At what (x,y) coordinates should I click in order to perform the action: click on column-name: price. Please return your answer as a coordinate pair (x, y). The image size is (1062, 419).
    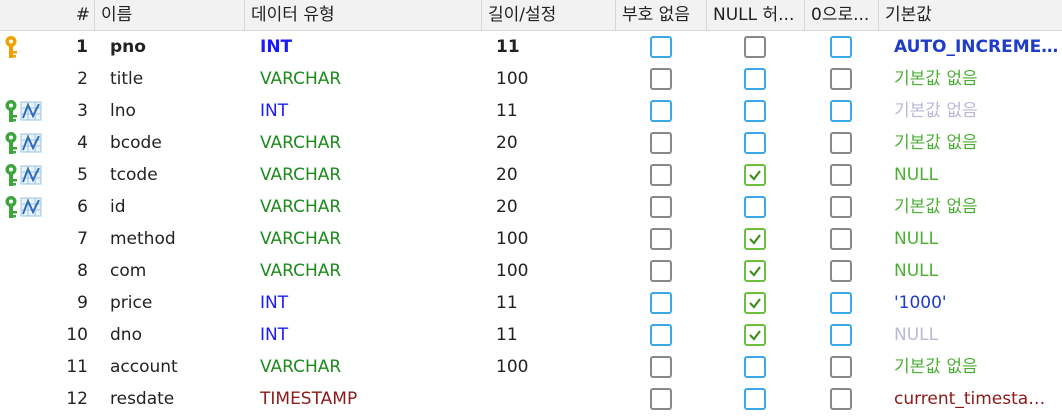
    Looking at the image, I should click on (177, 303).